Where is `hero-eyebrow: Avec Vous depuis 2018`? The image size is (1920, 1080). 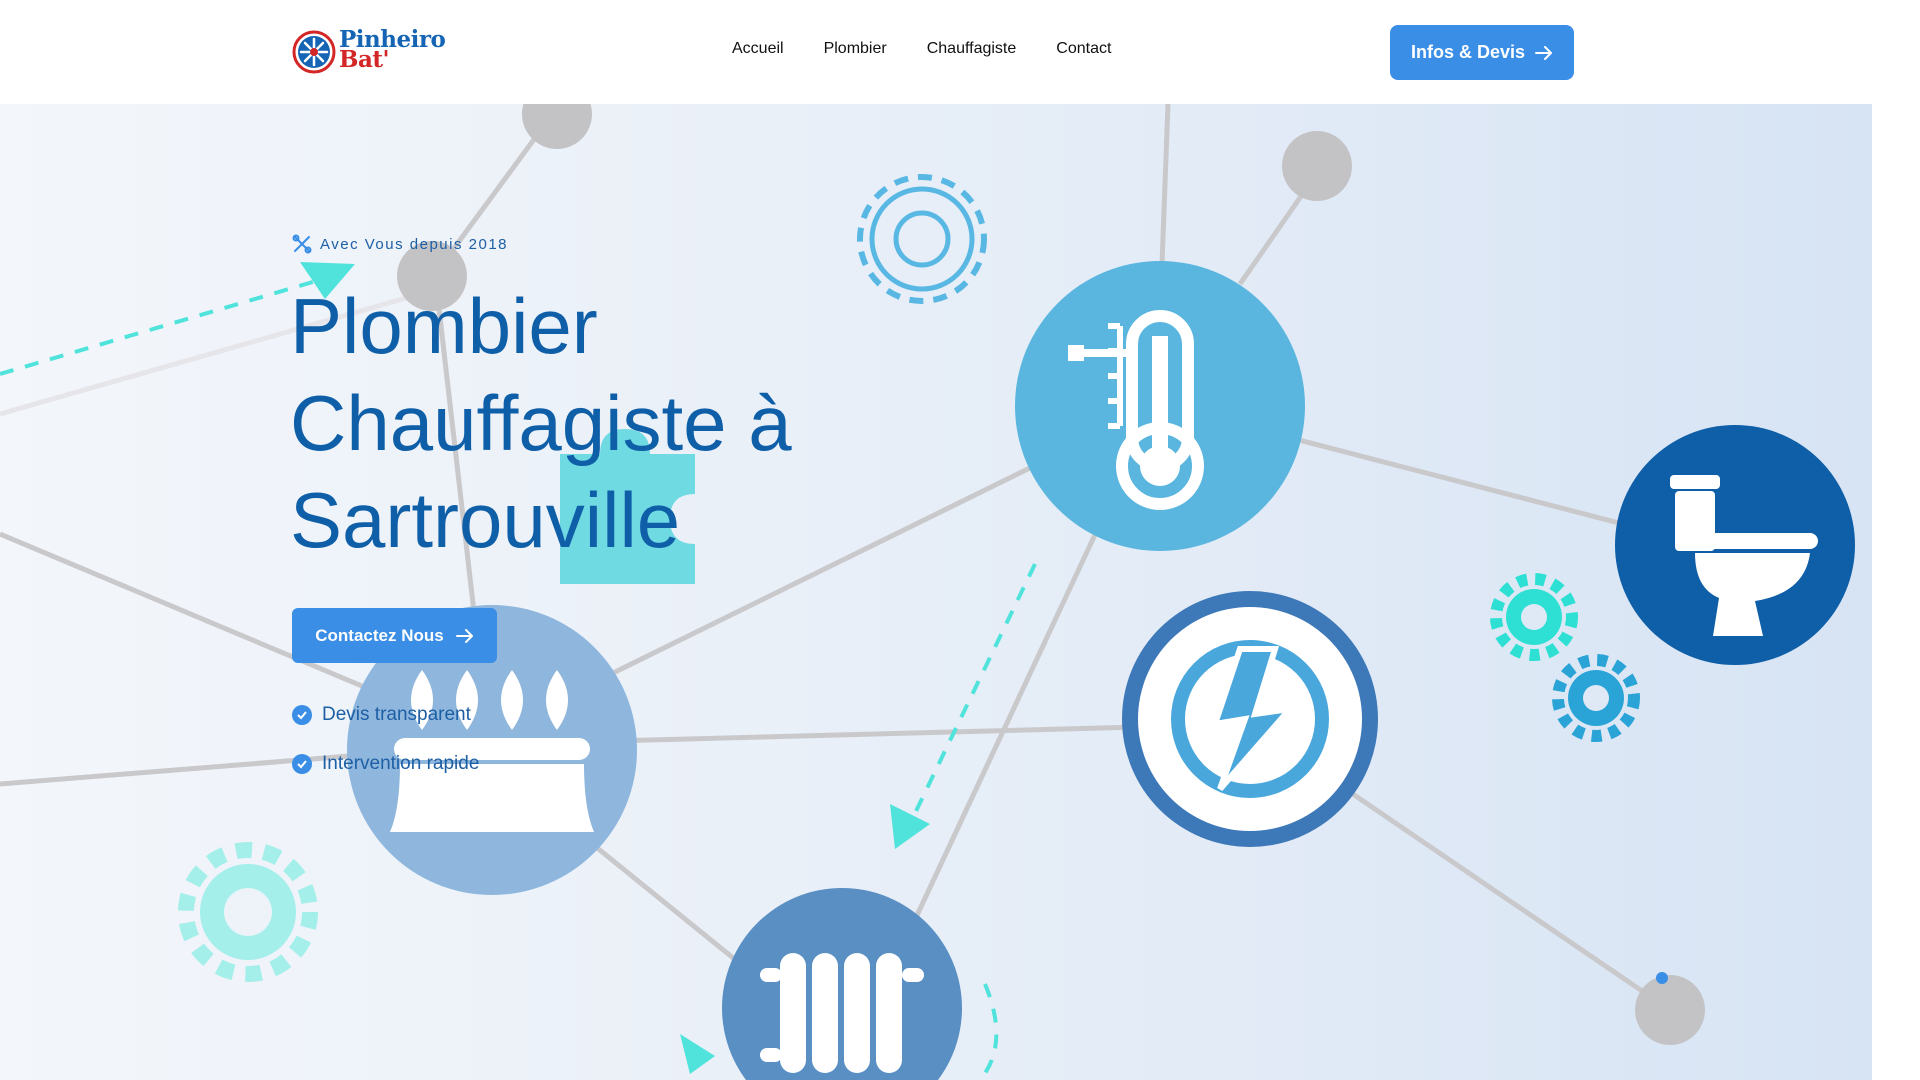 hero-eyebrow: Avec Vous depuis 2018 is located at coordinates (400, 244).